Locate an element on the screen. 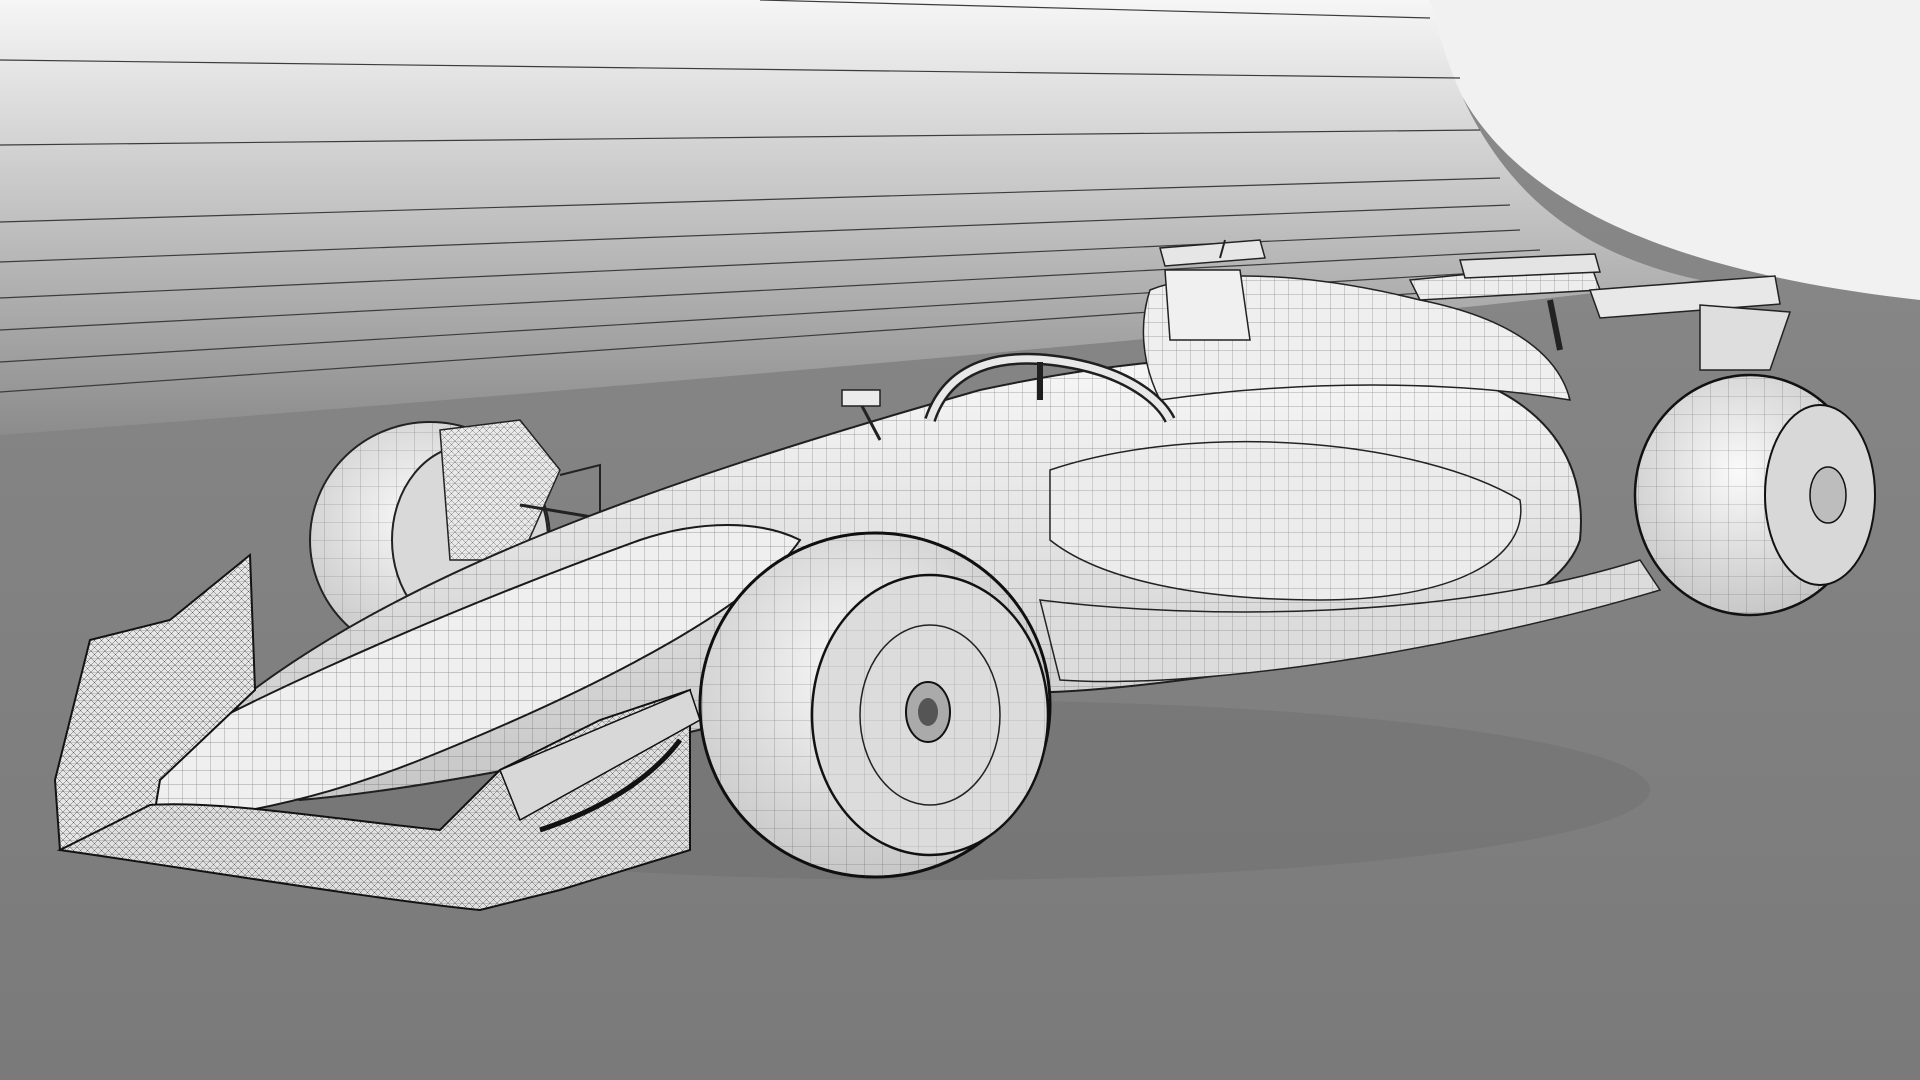  front-right-tyre is located at coordinates (875, 705).